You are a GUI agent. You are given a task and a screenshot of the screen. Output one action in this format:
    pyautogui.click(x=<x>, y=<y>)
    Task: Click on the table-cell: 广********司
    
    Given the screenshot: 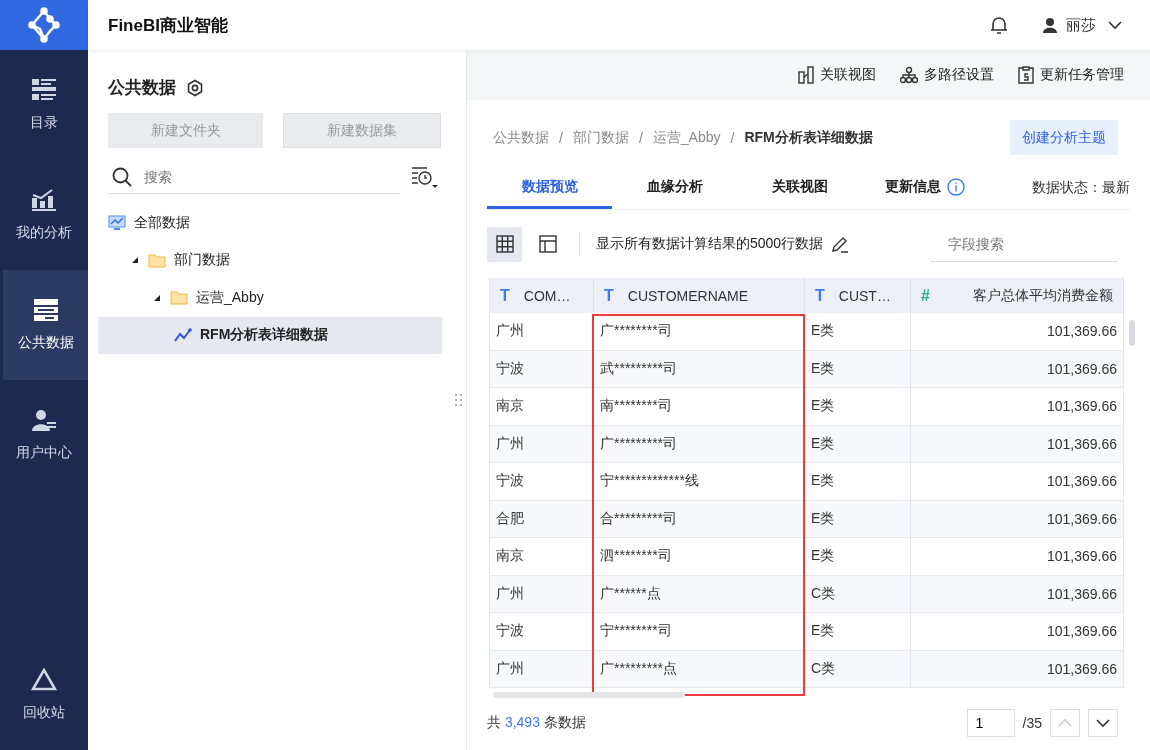 What is the action you would take?
    pyautogui.click(x=699, y=331)
    